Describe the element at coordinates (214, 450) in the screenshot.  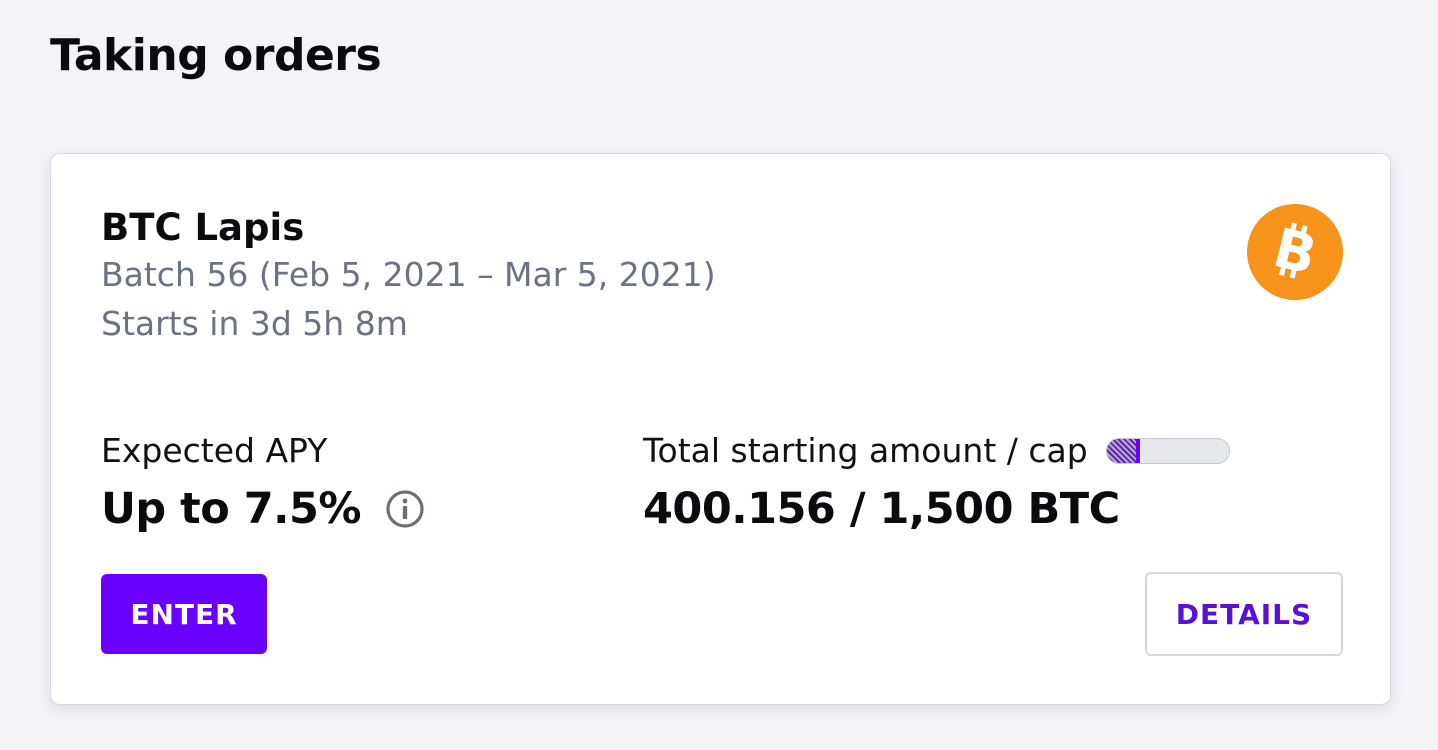
I see `apy-label: Expected APY` at that location.